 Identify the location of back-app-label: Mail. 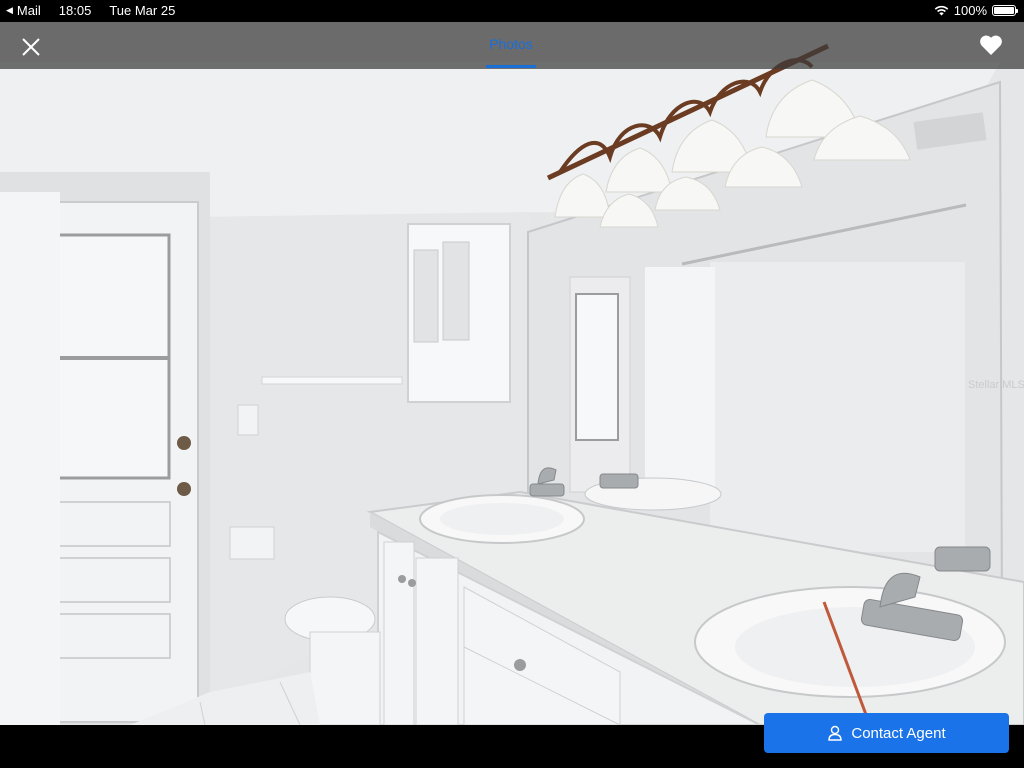
(29, 10).